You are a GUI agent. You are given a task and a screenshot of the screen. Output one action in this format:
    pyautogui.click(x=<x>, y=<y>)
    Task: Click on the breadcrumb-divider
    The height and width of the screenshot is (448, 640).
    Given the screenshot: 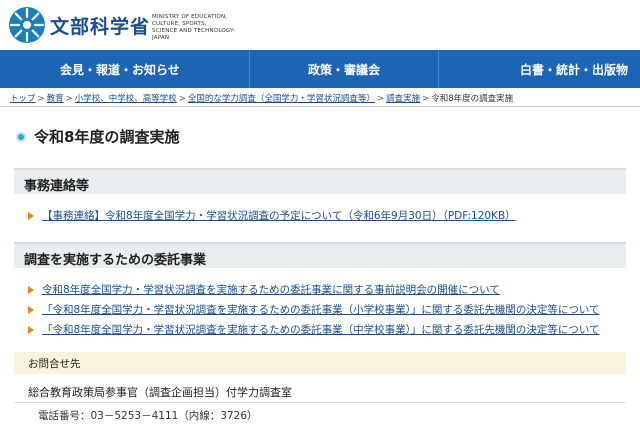 What is the action you would take?
    pyautogui.click(x=320, y=106)
    